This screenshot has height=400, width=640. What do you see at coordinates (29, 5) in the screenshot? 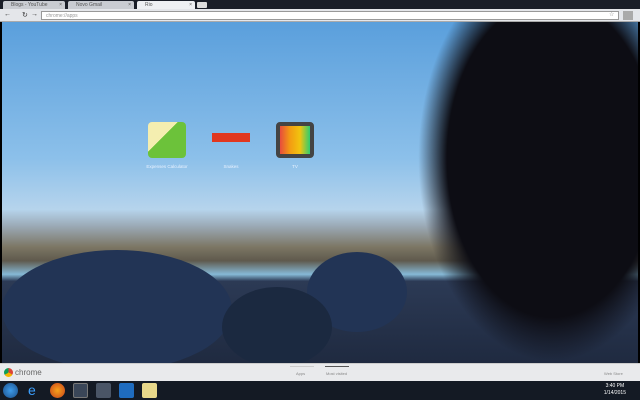
I see `tab-label: Blogs - YouTube` at bounding box center [29, 5].